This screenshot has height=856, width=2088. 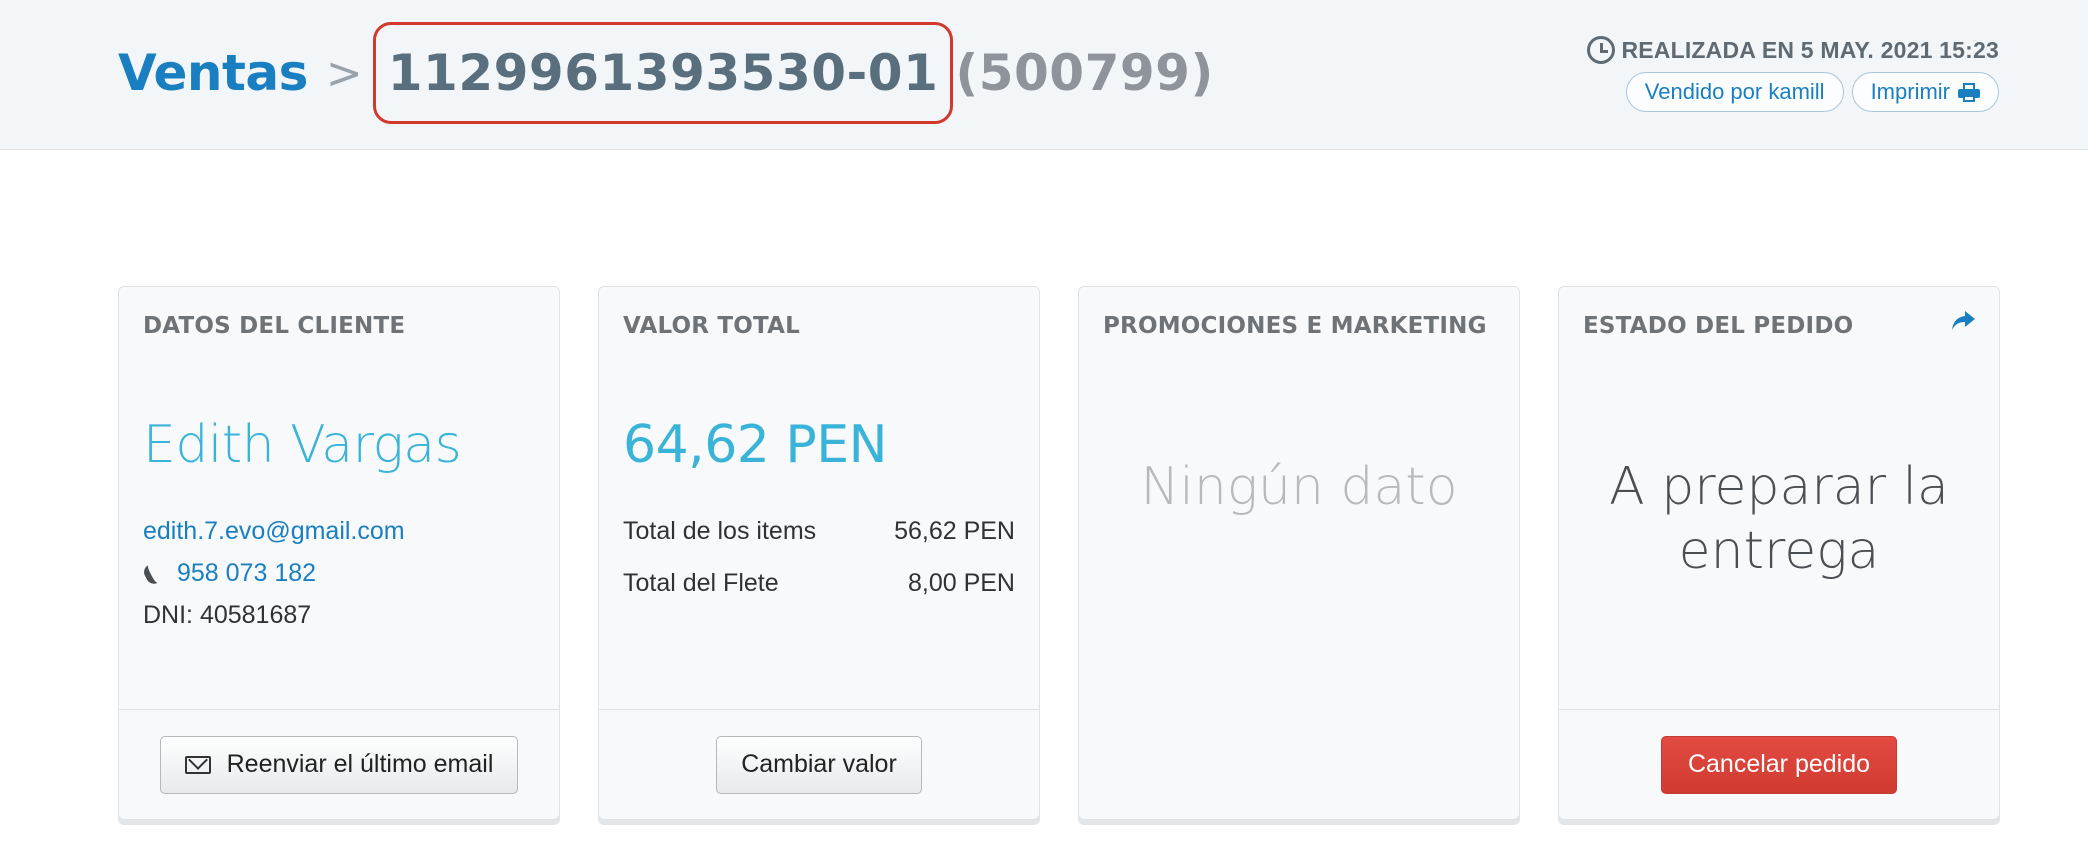 I want to click on cancel-order-button: Cancelar pedido, so click(x=1779, y=764).